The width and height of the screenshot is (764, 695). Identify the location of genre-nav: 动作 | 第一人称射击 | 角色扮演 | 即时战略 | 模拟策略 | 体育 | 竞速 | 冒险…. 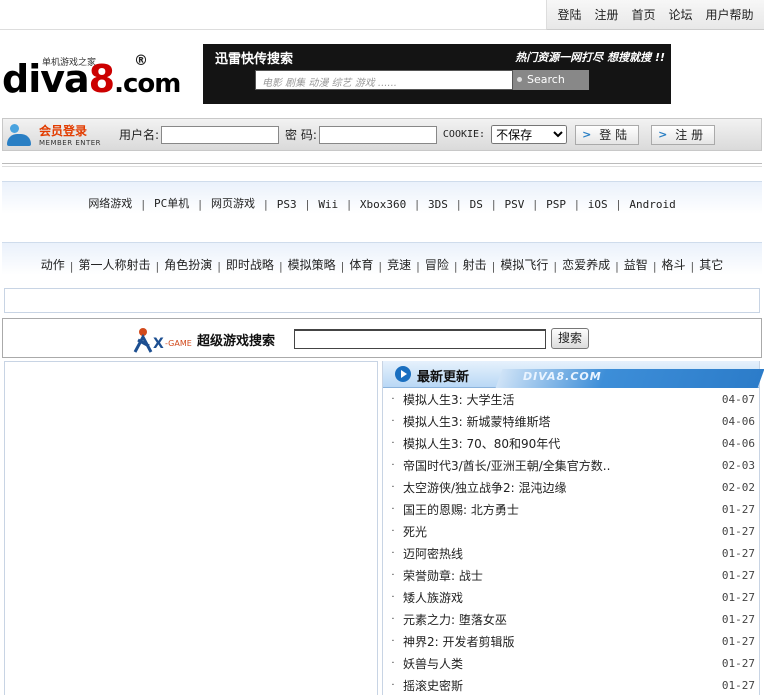
(382, 258).